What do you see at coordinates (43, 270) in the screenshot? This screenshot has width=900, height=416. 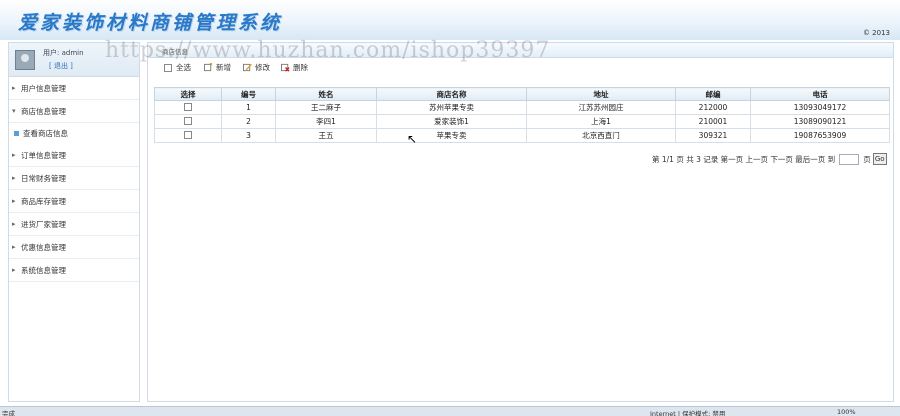 I see `sidebar-item-label: 系统信息管理` at bounding box center [43, 270].